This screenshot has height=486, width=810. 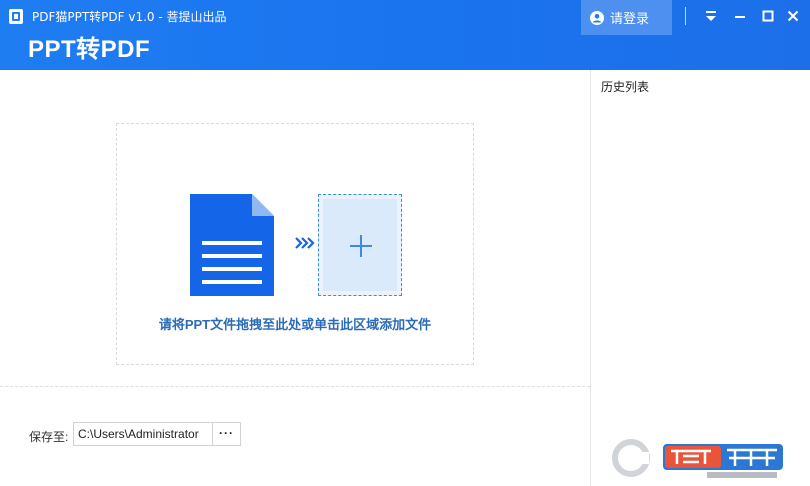 I want to click on save-path-field: C:\Users\Administrator, so click(x=143, y=434).